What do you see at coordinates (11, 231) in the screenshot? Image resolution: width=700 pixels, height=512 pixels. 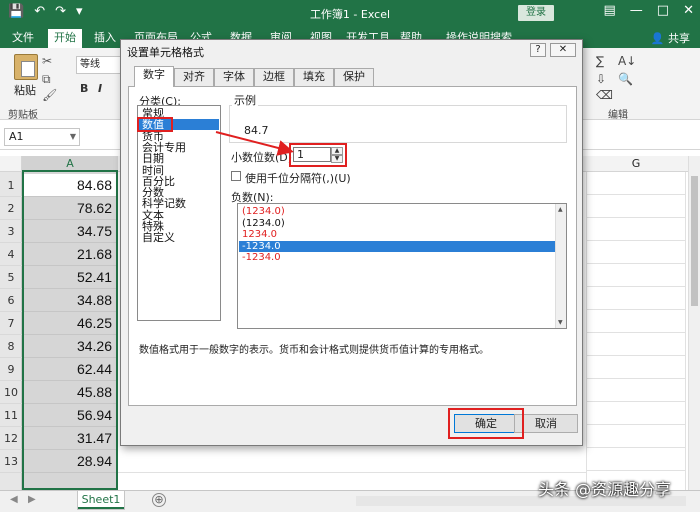 I see `row-header: 3` at bounding box center [11, 231].